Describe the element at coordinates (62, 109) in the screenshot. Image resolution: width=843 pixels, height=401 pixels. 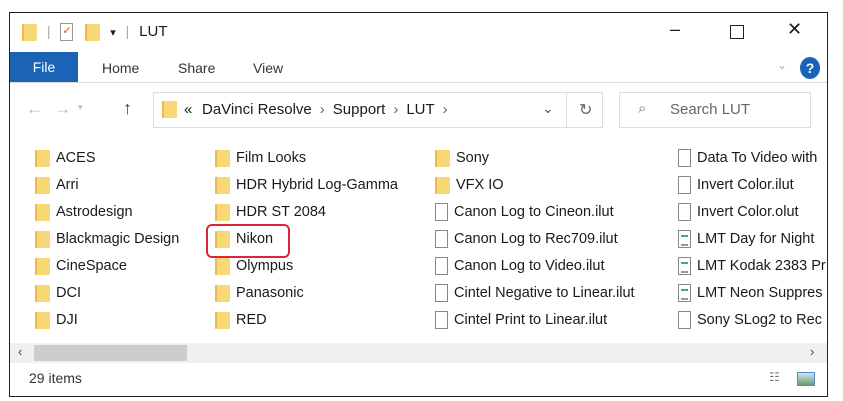
I see `forward-button: →` at that location.